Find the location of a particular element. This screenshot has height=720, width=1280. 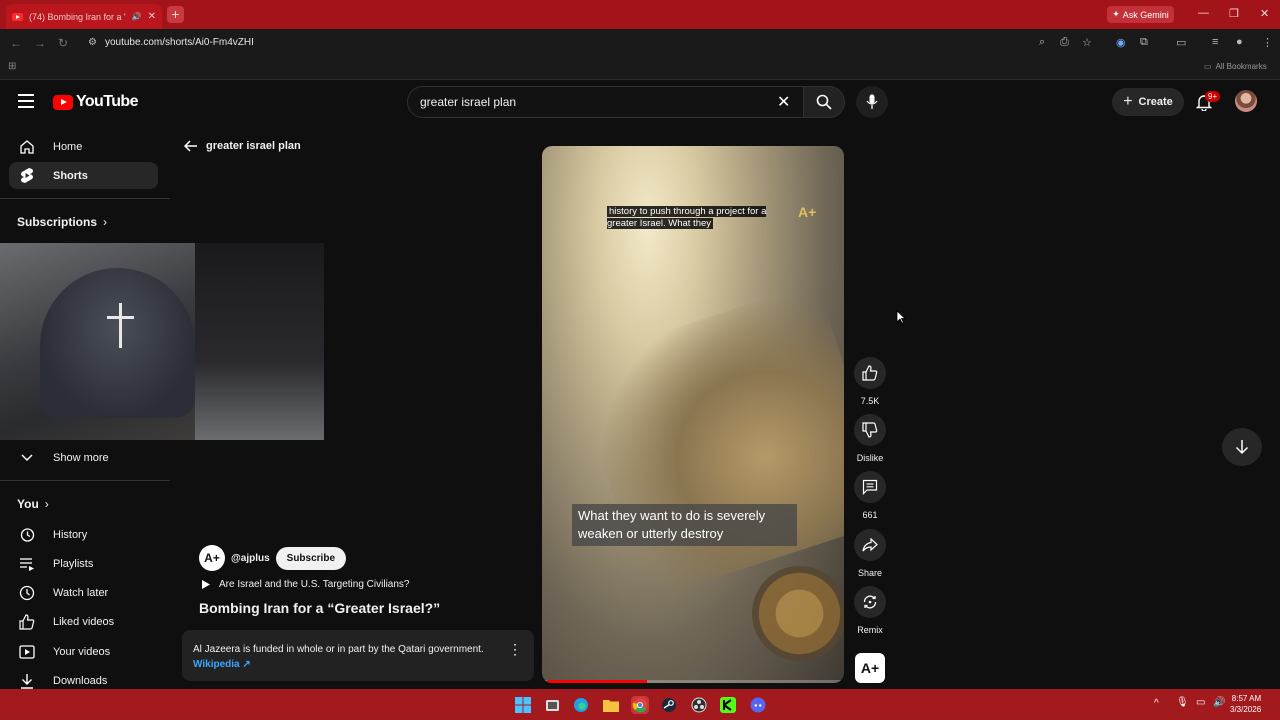

search-button is located at coordinates (824, 102).